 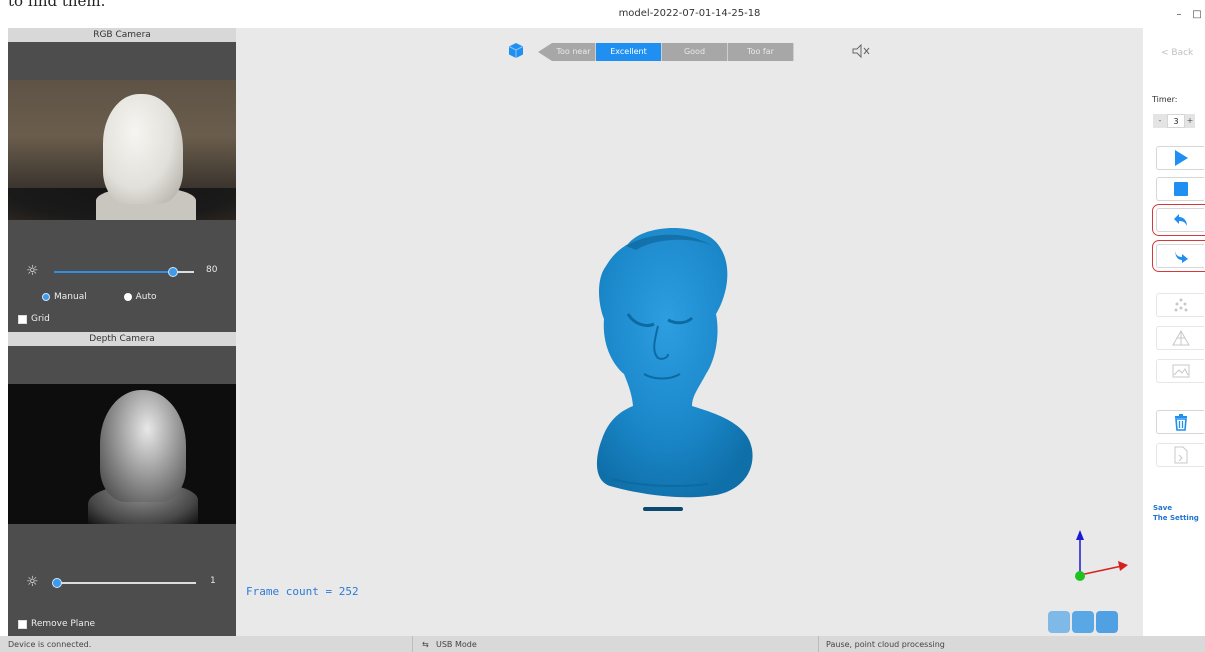 I want to click on back-button: < Back, so click(x=1177, y=53).